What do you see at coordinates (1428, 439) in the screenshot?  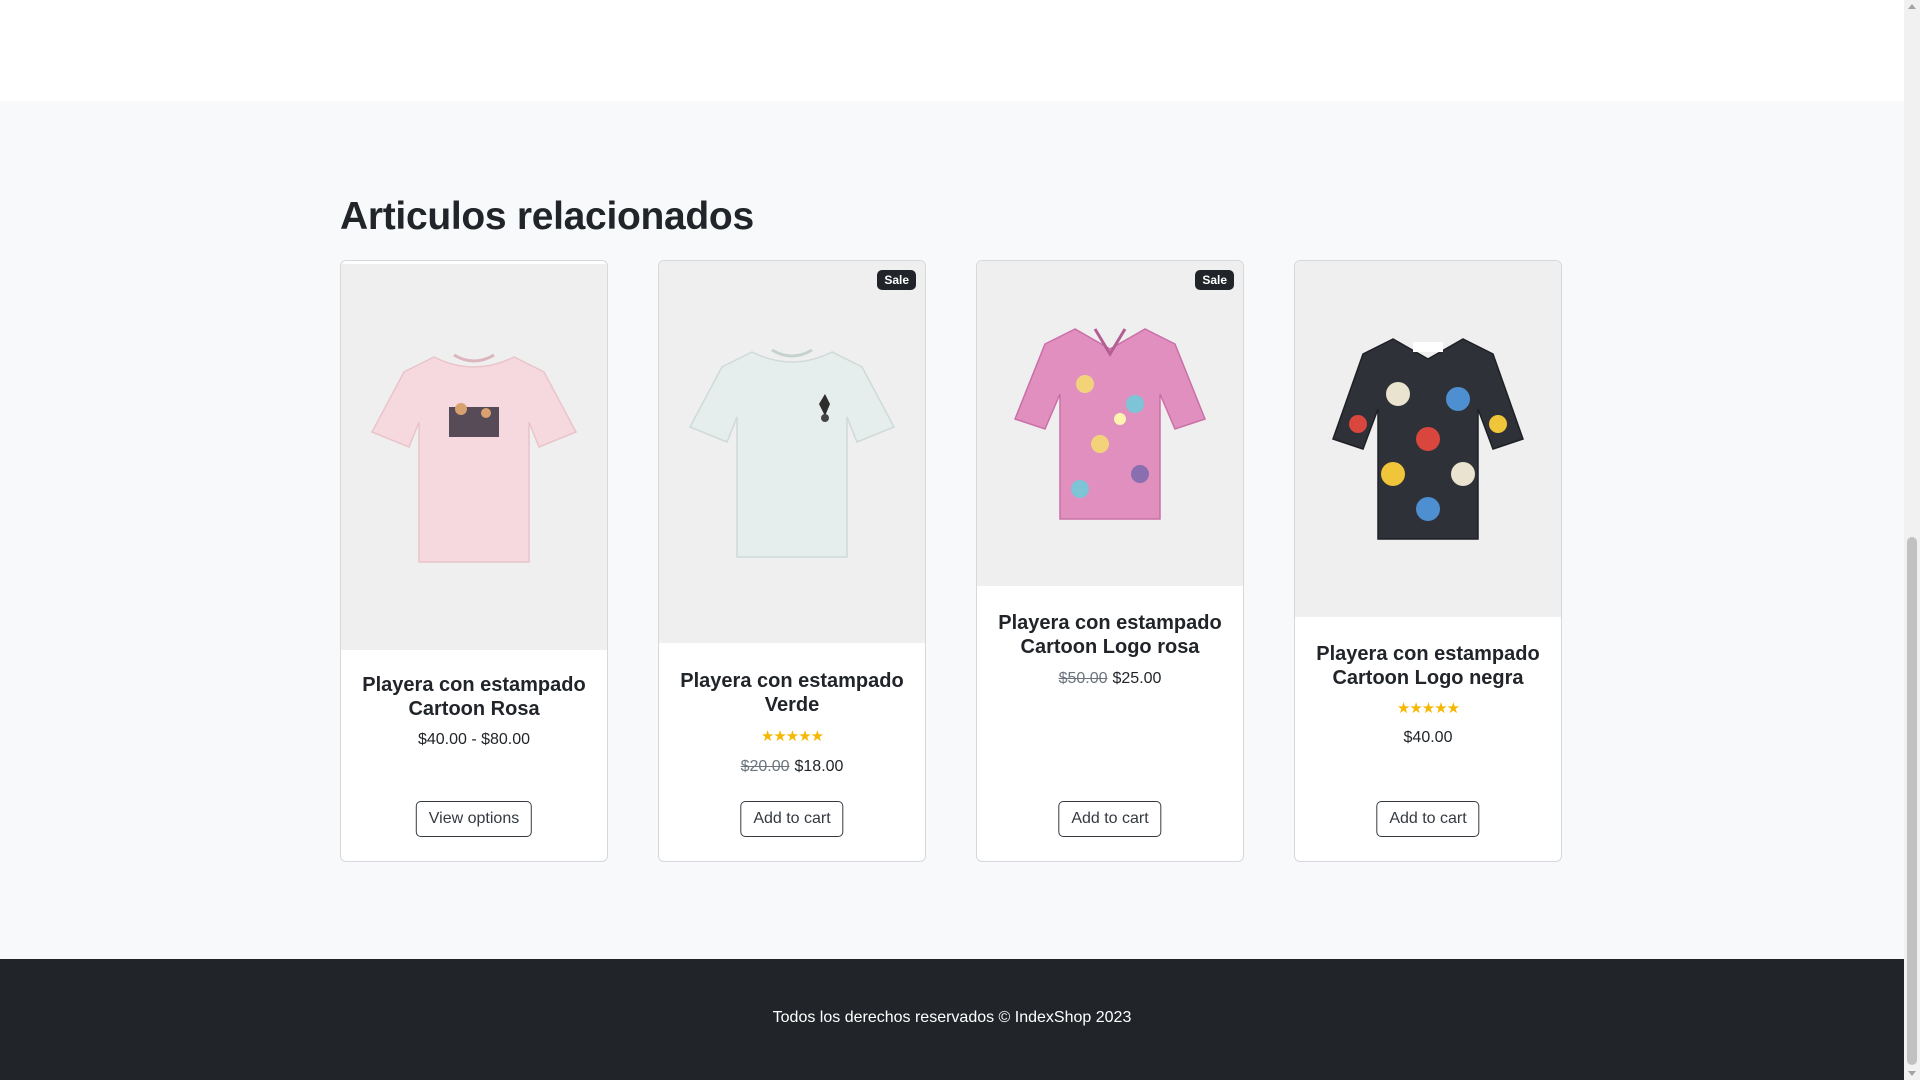 I see `black-print-shirt-image` at bounding box center [1428, 439].